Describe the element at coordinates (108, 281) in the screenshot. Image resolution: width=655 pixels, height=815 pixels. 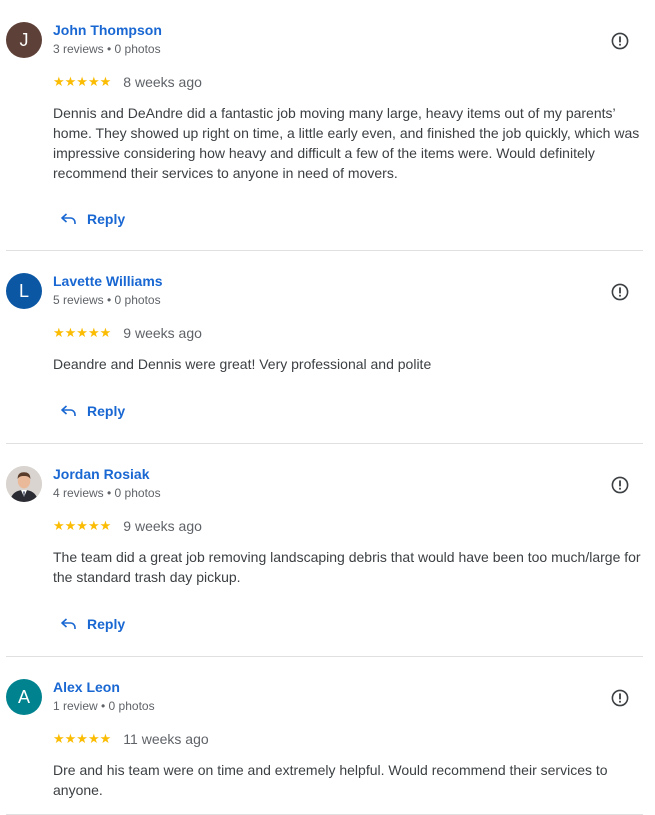
I see `reviewer-name: Lavette Williams` at that location.